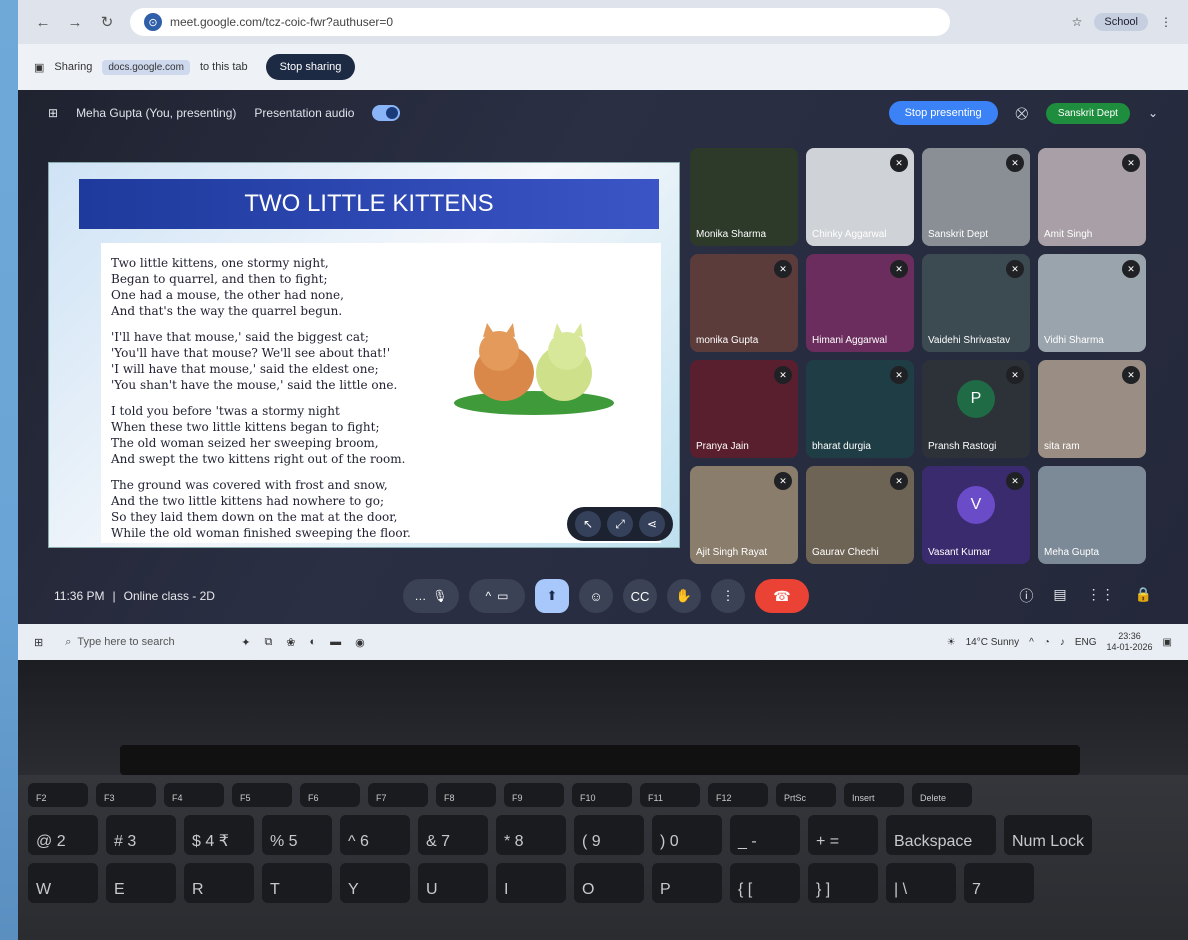  I want to click on participant-name: bharat durgia, so click(841, 446).